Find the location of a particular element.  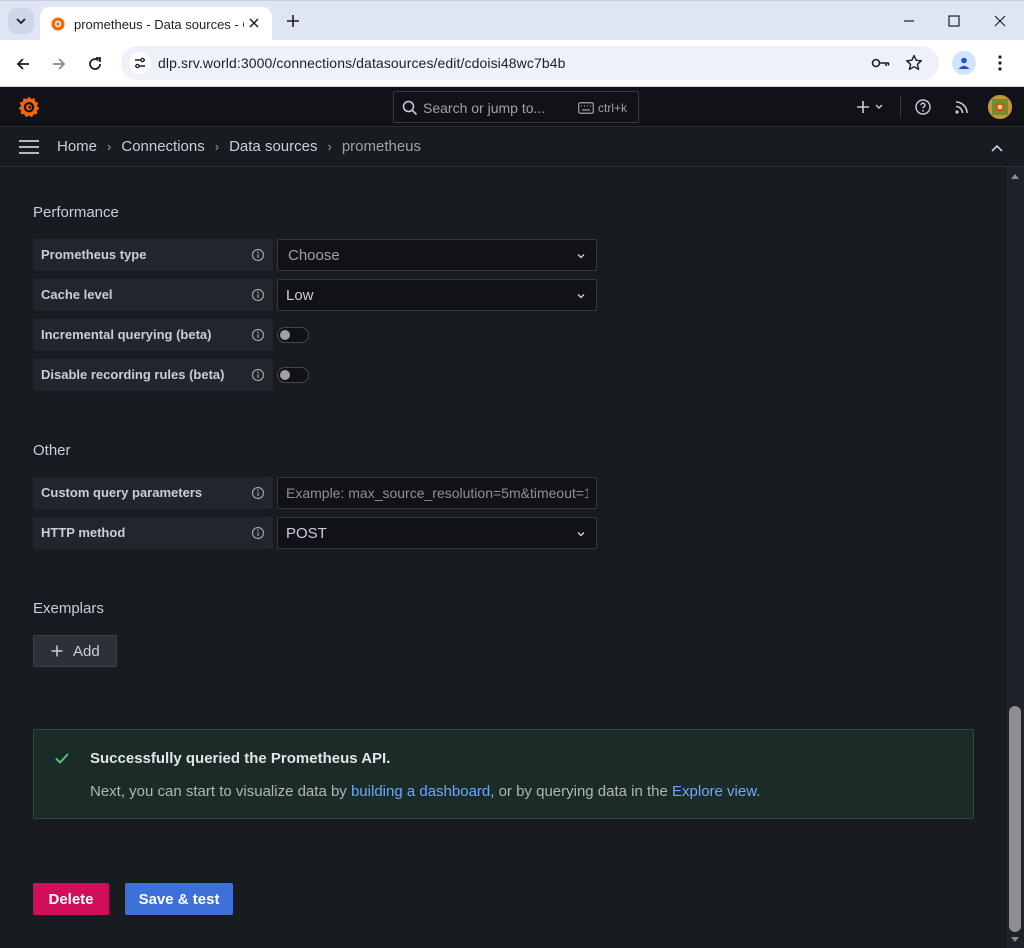

search-shortcut: ctrl+k is located at coordinates (613, 108).